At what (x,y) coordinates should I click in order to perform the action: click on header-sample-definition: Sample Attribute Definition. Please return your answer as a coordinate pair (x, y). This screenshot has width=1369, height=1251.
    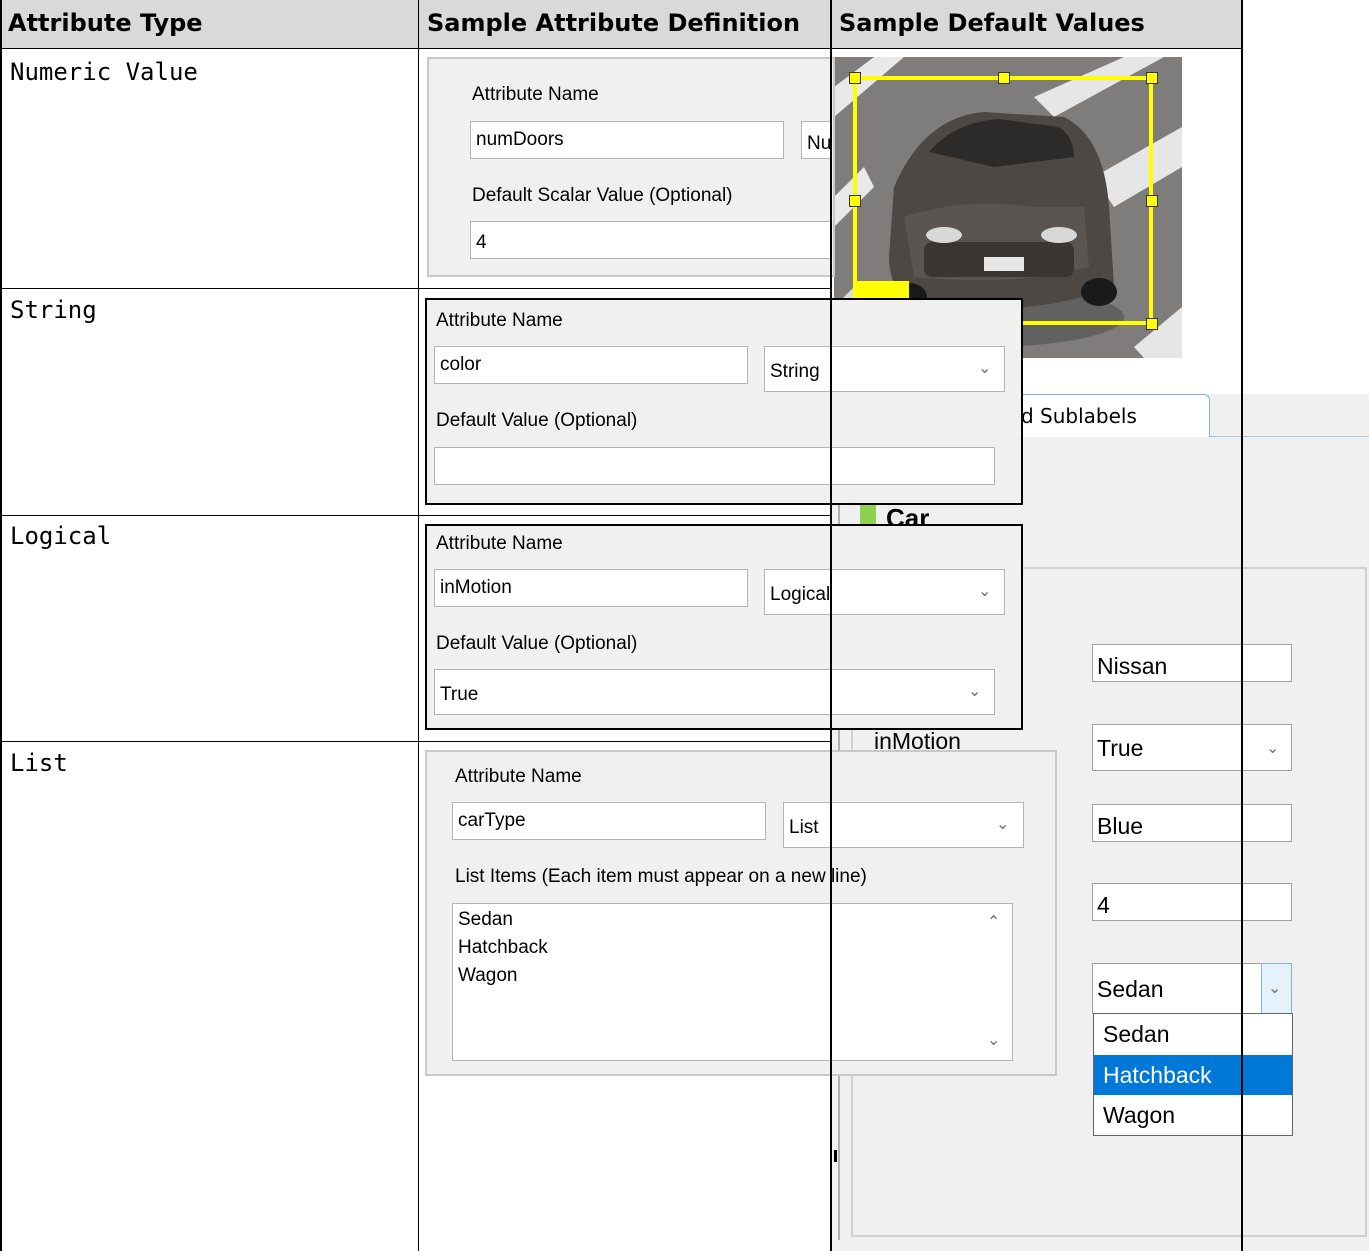
    Looking at the image, I should click on (625, 24).